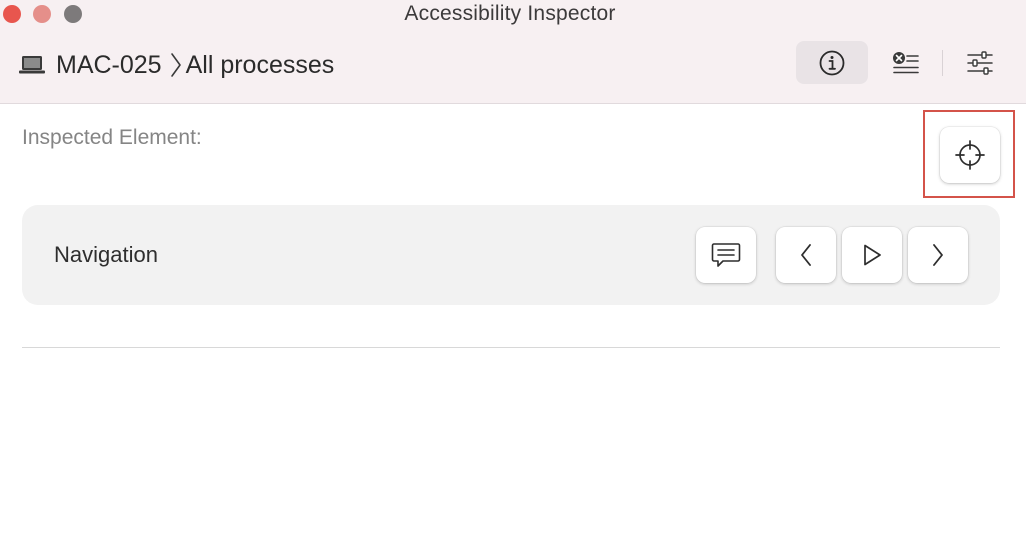 The height and width of the screenshot is (544, 1026). I want to click on breadcrumb: MAC-025 All processes, so click(176, 65).